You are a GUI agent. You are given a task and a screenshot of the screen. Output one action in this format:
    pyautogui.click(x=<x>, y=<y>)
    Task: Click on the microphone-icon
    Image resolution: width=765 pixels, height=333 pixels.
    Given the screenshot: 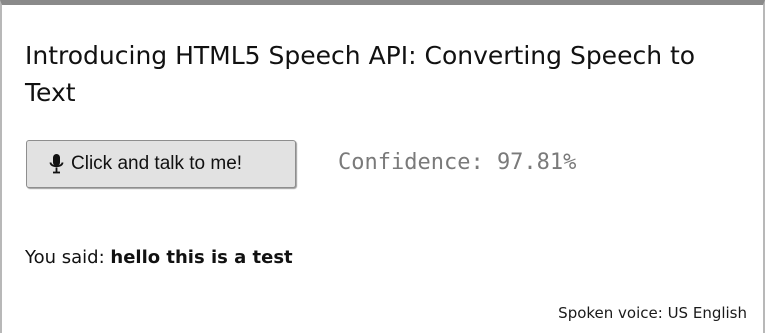 What is the action you would take?
    pyautogui.click(x=56, y=164)
    